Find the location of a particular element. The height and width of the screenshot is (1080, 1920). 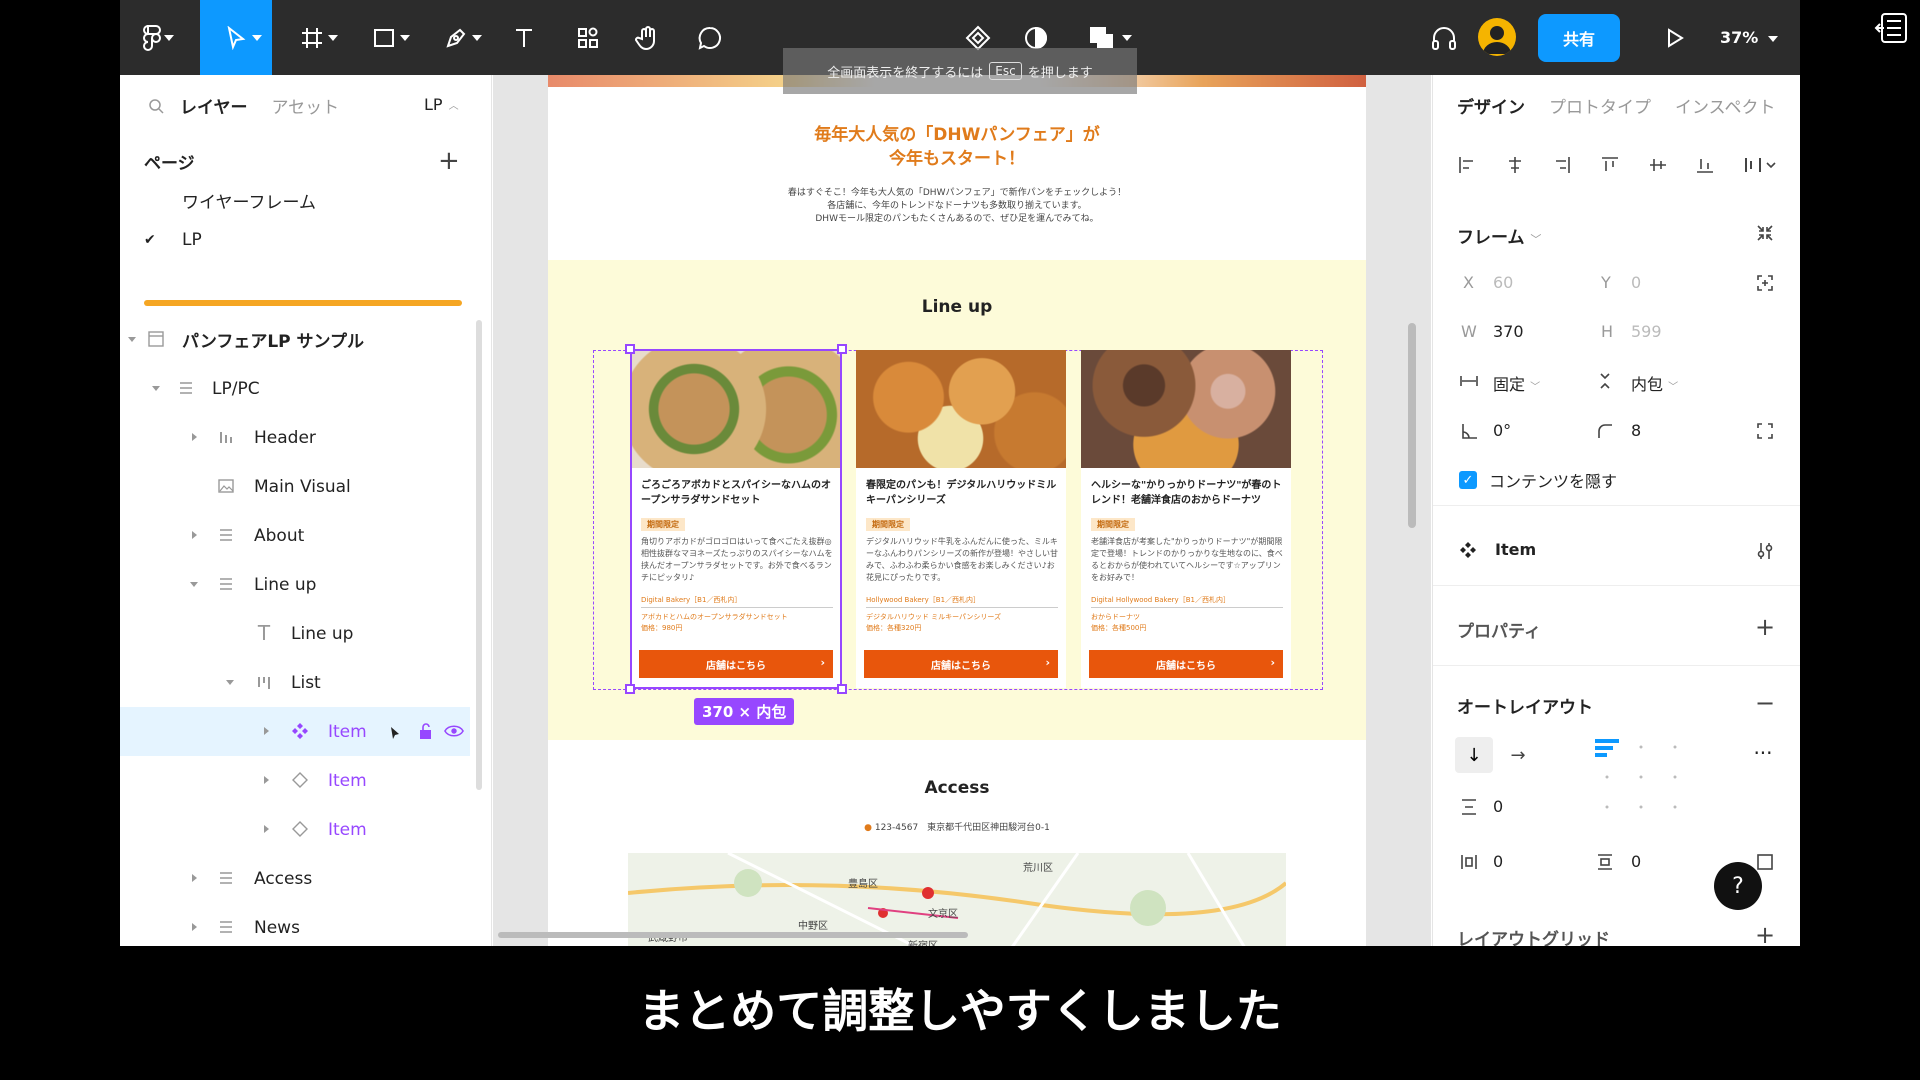

frame-heading: フレーム ﹀ is located at coordinates (1499, 235).